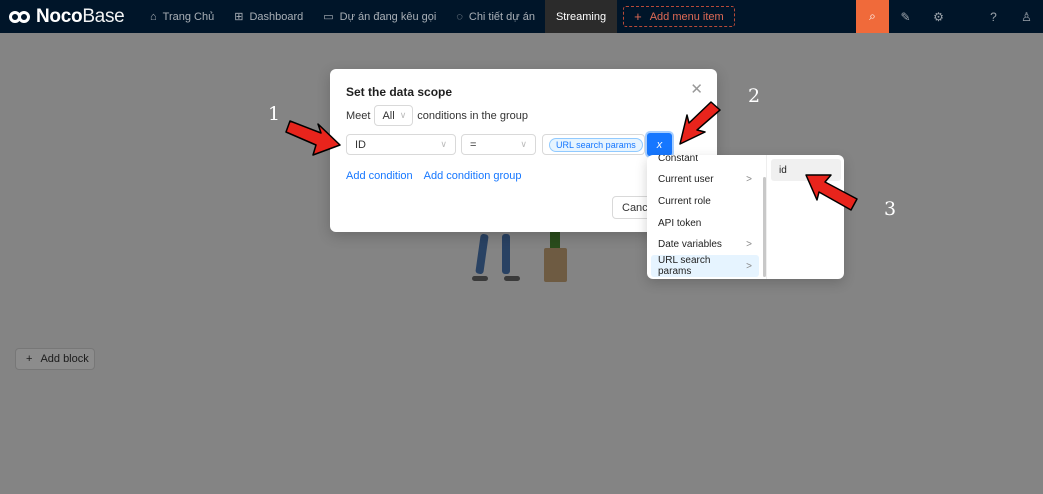 The image size is (1043, 494). What do you see at coordinates (705, 162) in the screenshot?
I see `cascader-option-constant: Constant` at bounding box center [705, 162].